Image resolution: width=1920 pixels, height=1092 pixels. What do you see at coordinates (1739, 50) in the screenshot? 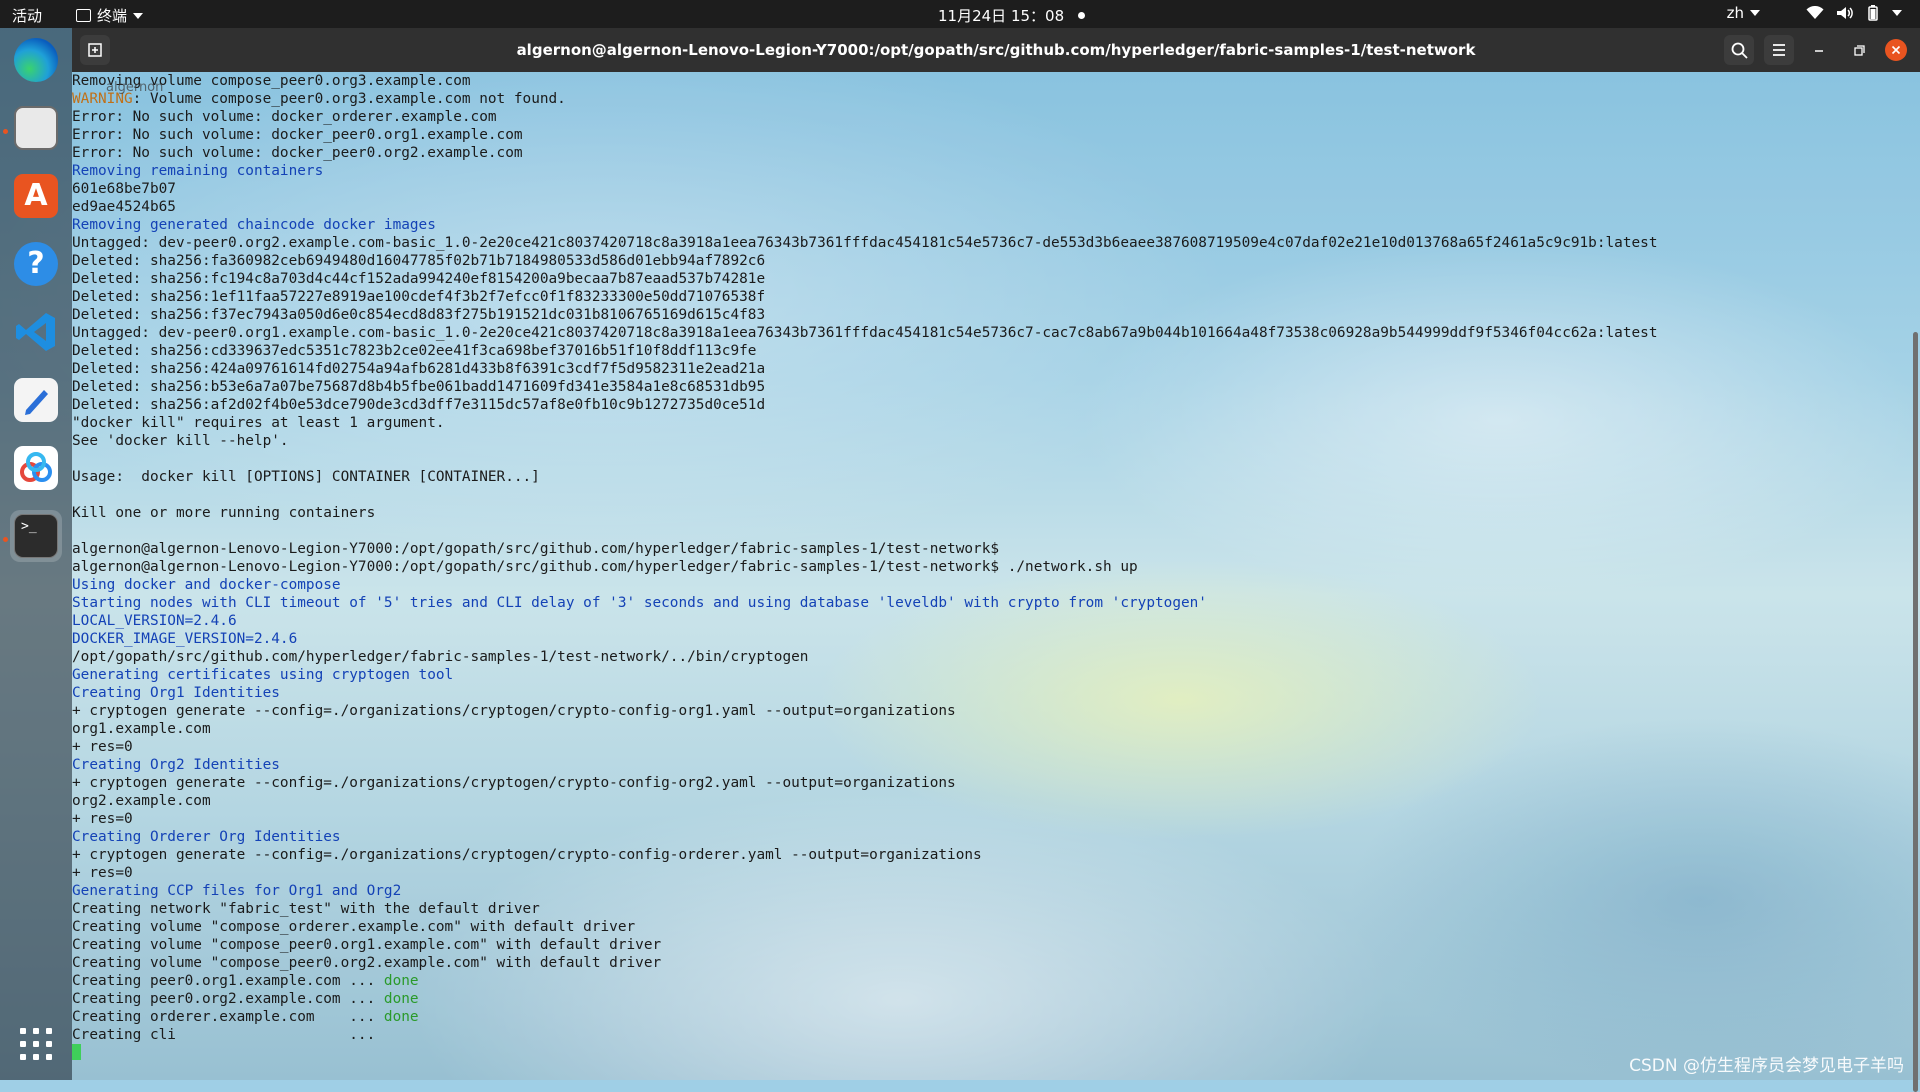
I see `search-button` at bounding box center [1739, 50].